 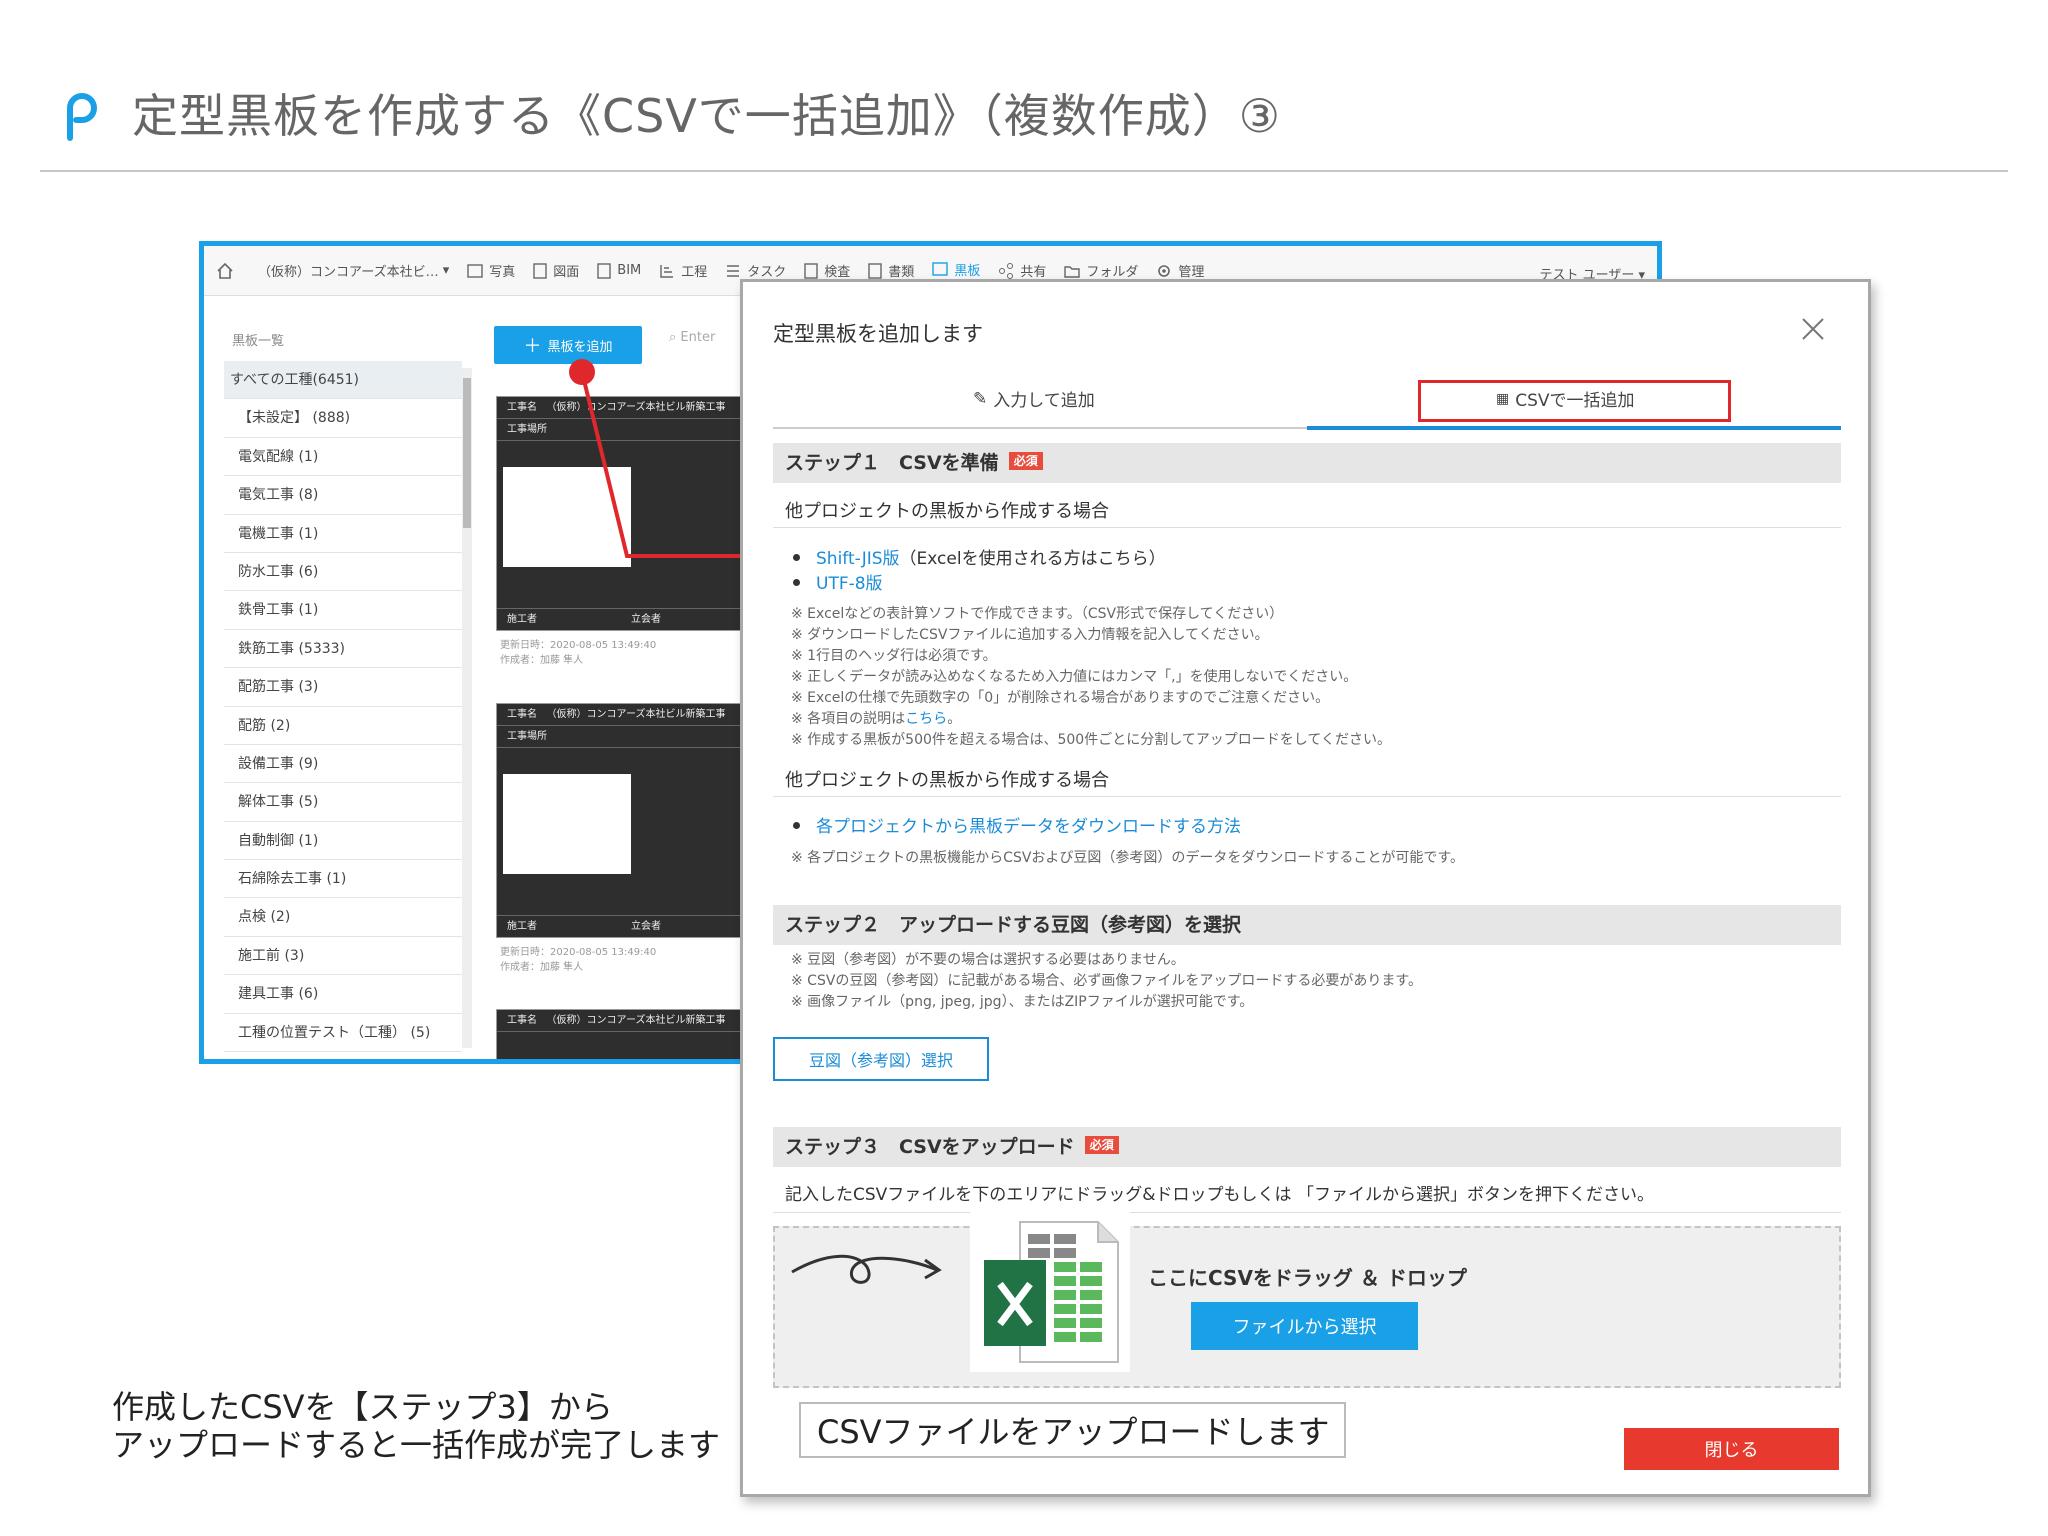 What do you see at coordinates (1028, 827) in the screenshot?
I see `download-guide-link: 各プロジェクトから黒板データをダウンロードする方法` at bounding box center [1028, 827].